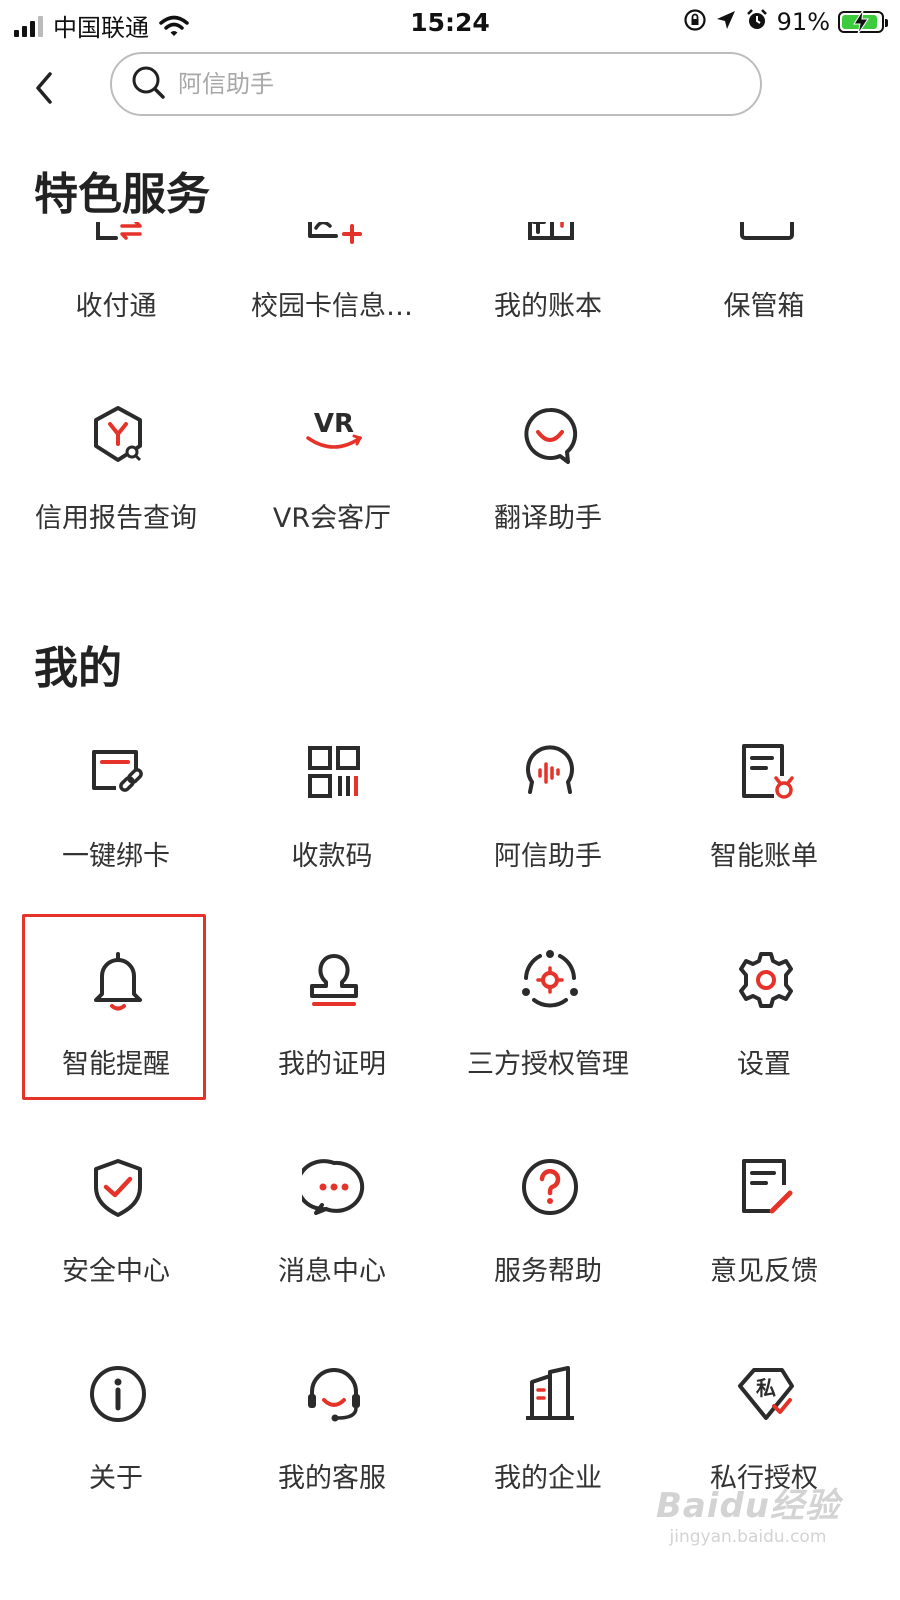  Describe the element at coordinates (863, 22) in the screenshot. I see `battery-icon` at that location.